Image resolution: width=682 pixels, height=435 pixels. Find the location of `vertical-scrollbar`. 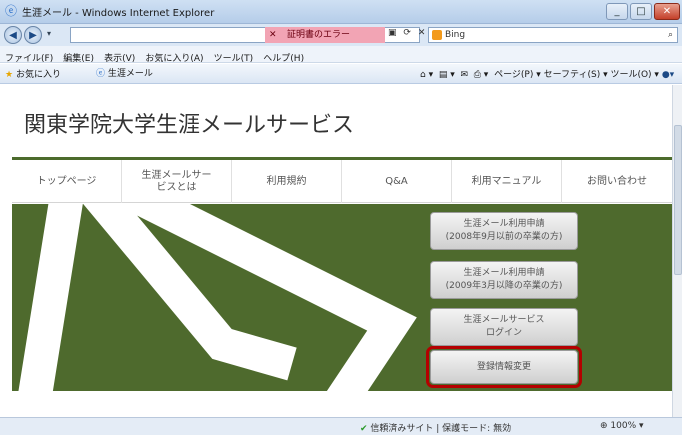

vertical-scrollbar is located at coordinates (677, 251).